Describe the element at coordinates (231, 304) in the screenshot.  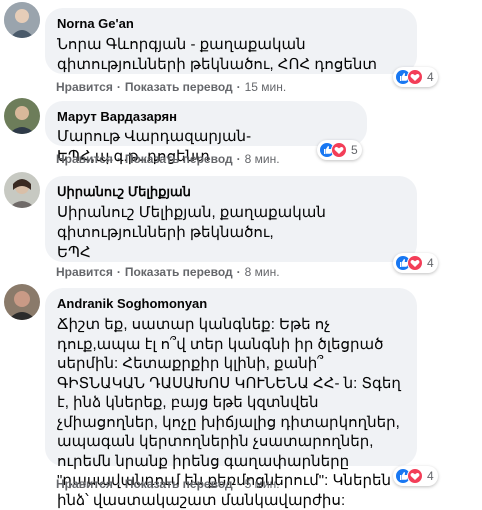
I see `comment-author: Andranik Soghomonyan` at that location.